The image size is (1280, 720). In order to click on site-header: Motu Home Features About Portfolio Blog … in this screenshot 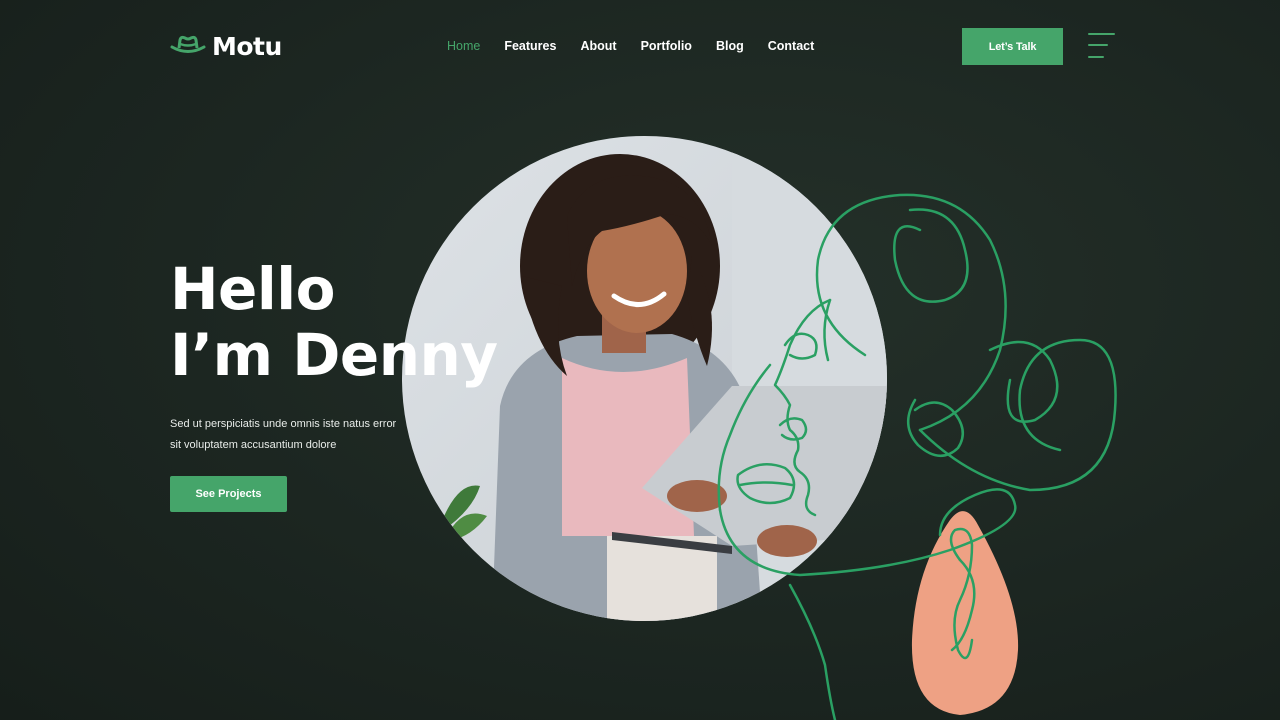, I will do `click(640, 46)`.